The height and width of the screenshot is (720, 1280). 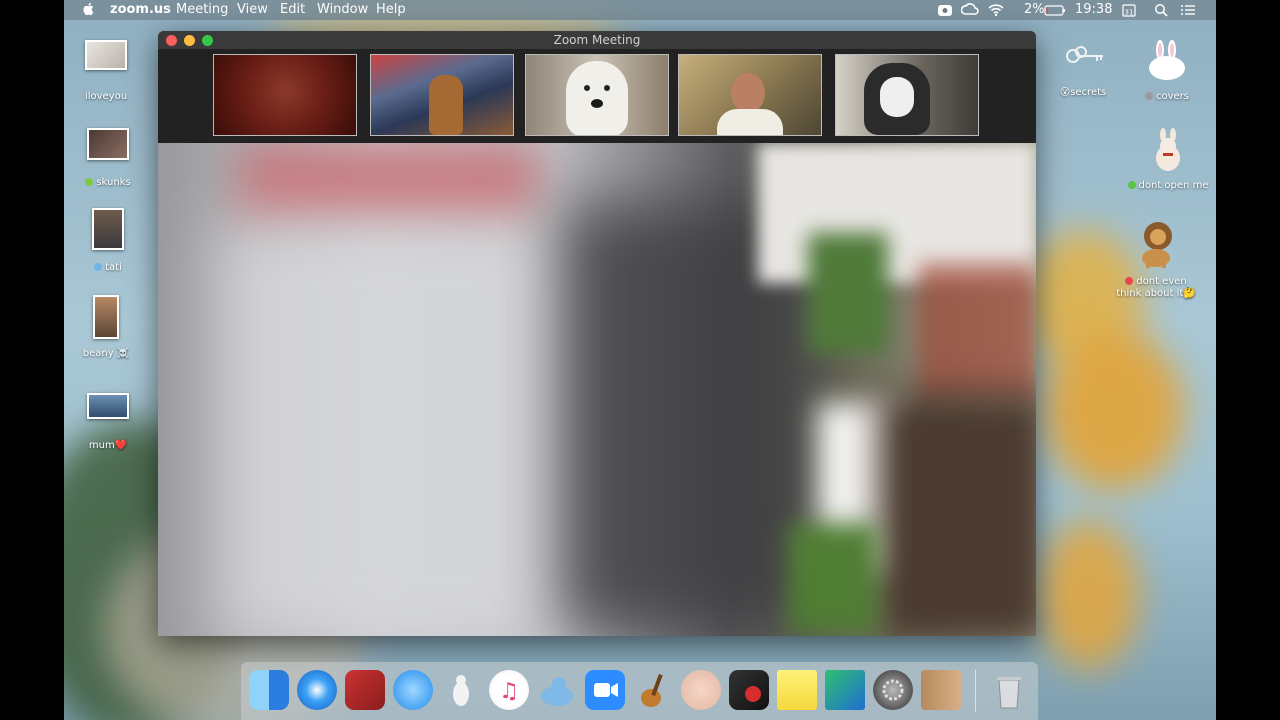 What do you see at coordinates (1084, 54) in the screenshot?
I see `keys-icon` at bounding box center [1084, 54].